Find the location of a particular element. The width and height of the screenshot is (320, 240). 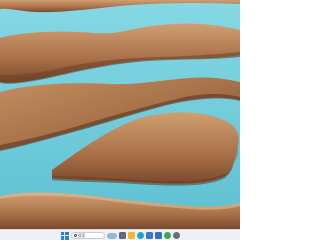

settings-icon is located at coordinates (176, 235).